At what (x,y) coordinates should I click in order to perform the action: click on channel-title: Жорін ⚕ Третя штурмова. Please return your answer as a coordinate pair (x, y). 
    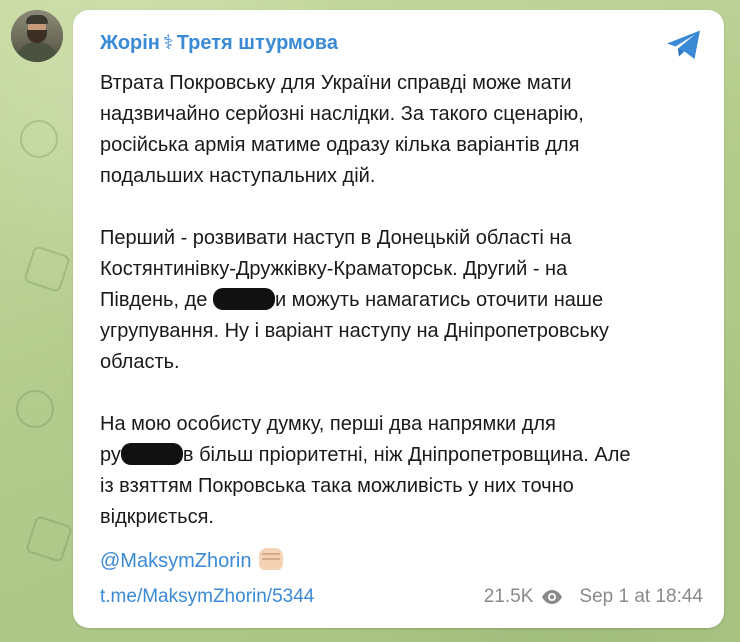
    Looking at the image, I should click on (219, 42).